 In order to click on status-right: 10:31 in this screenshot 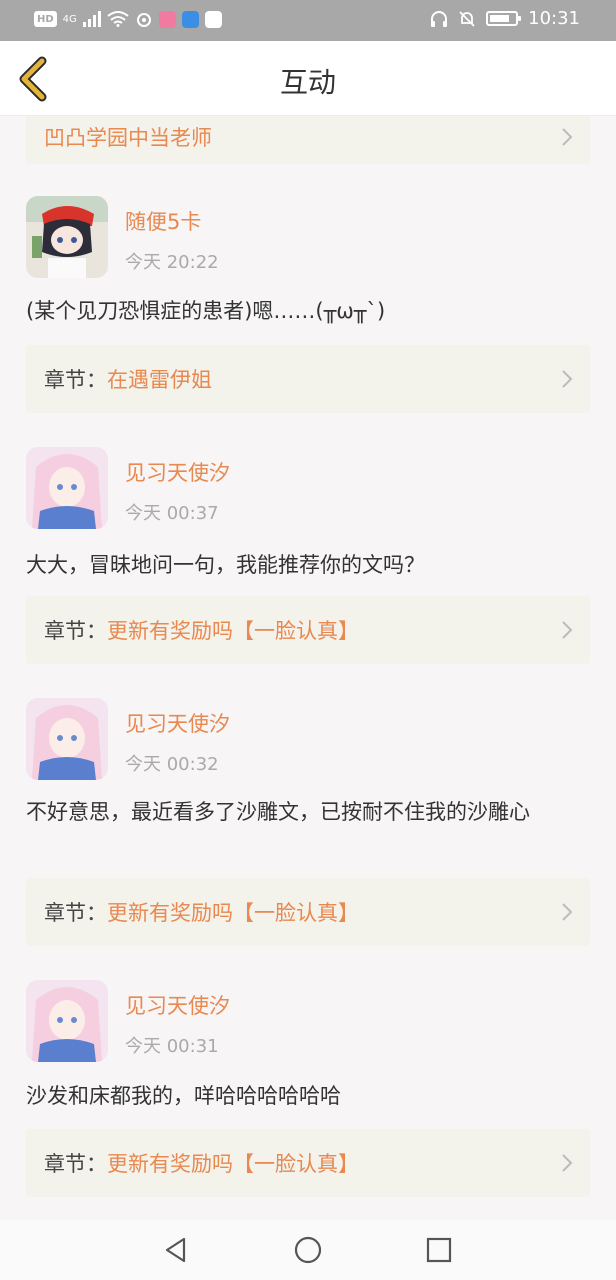, I will do `click(505, 18)`.